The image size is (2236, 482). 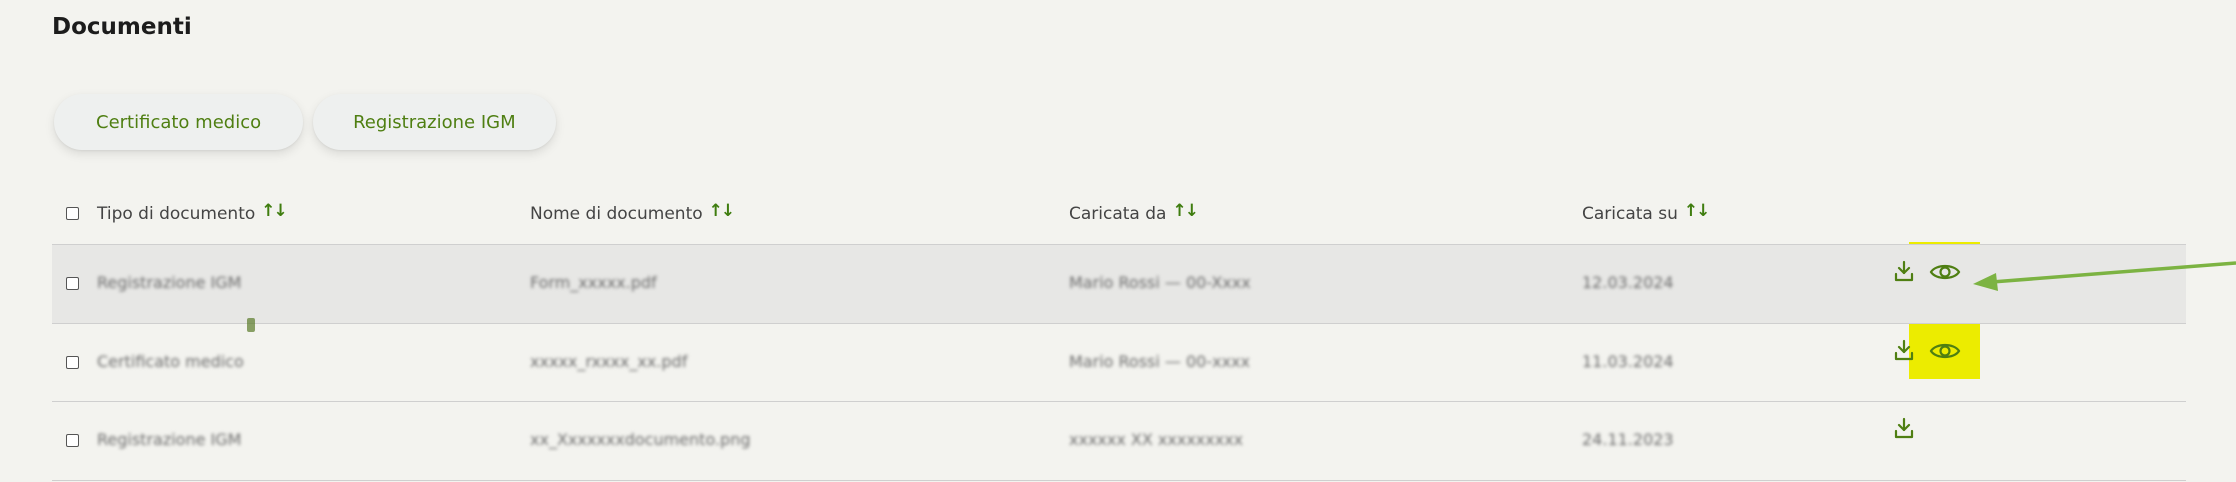 I want to click on page-title: Documenti, so click(x=122, y=27).